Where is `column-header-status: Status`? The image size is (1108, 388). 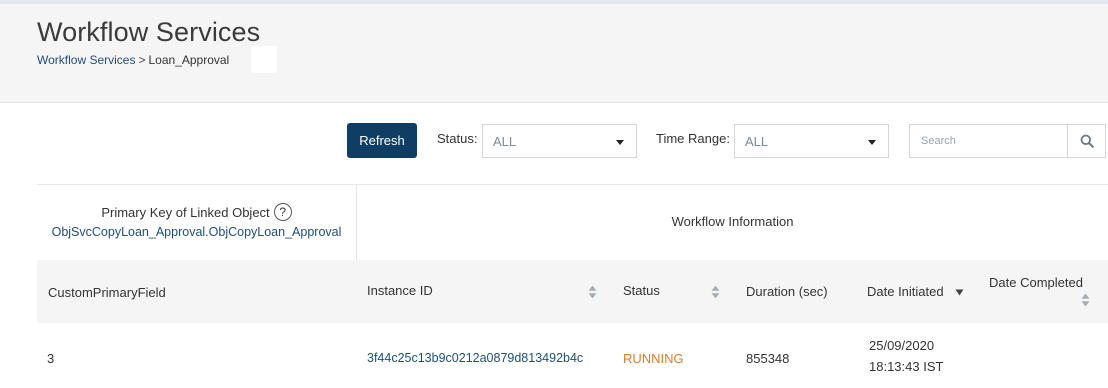 column-header-status: Status is located at coordinates (641, 290).